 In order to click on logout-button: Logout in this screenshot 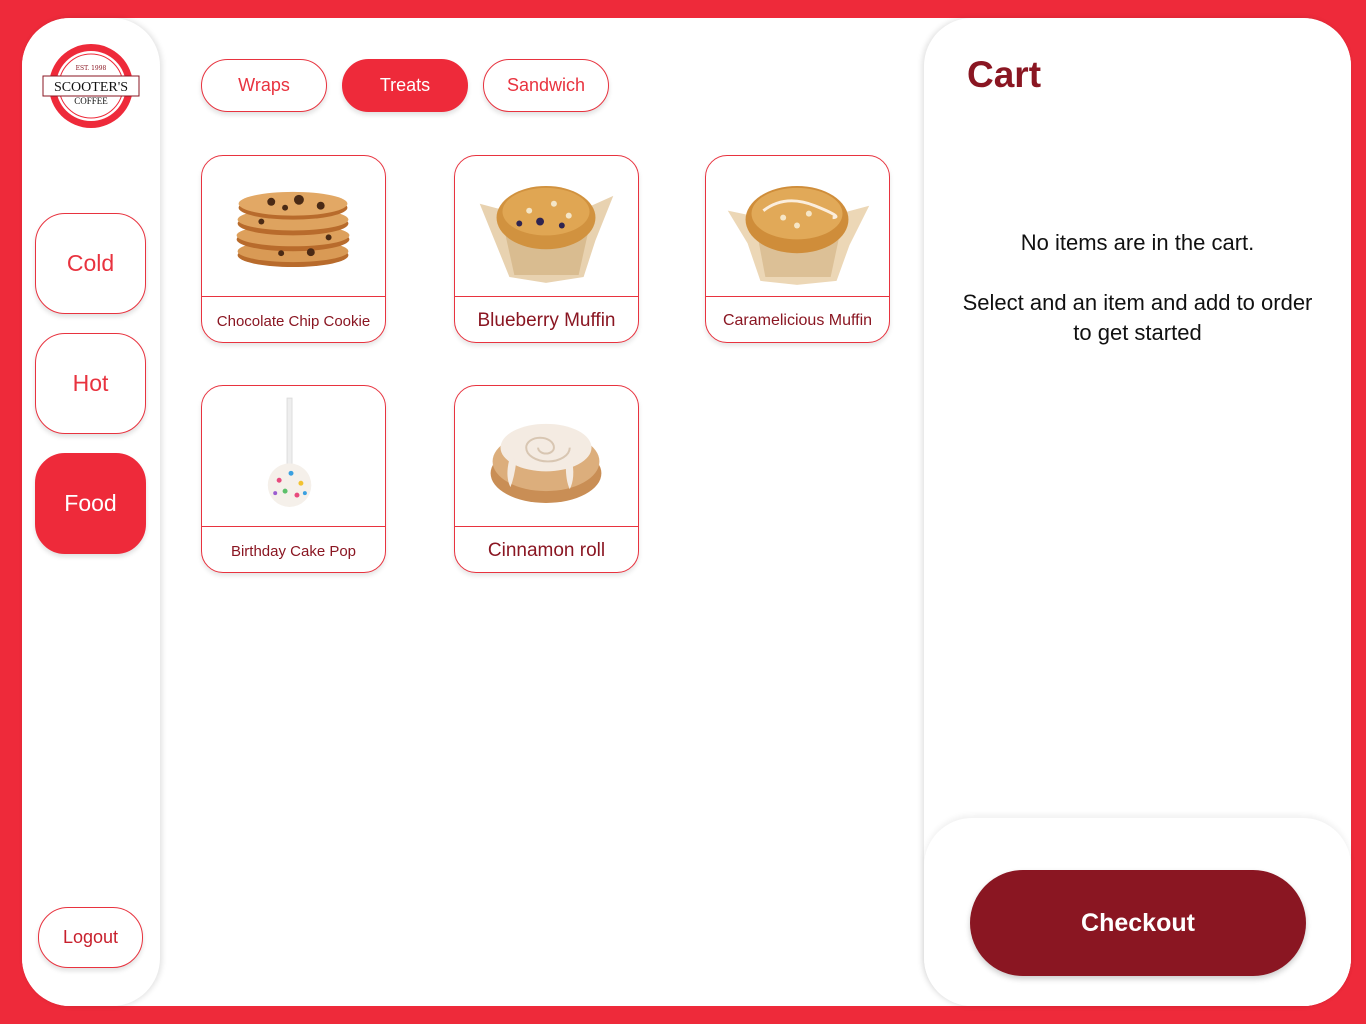, I will do `click(90, 937)`.